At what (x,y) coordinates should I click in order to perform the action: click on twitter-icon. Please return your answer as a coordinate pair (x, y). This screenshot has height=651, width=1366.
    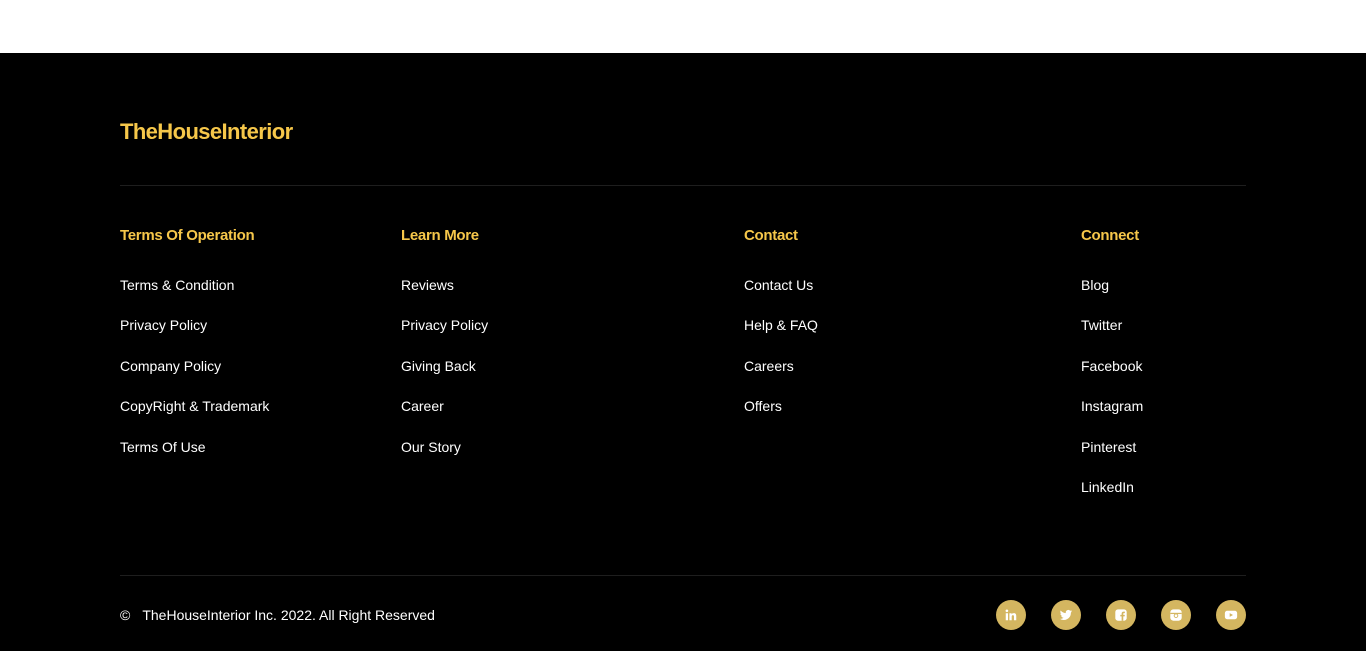
    Looking at the image, I should click on (1066, 615).